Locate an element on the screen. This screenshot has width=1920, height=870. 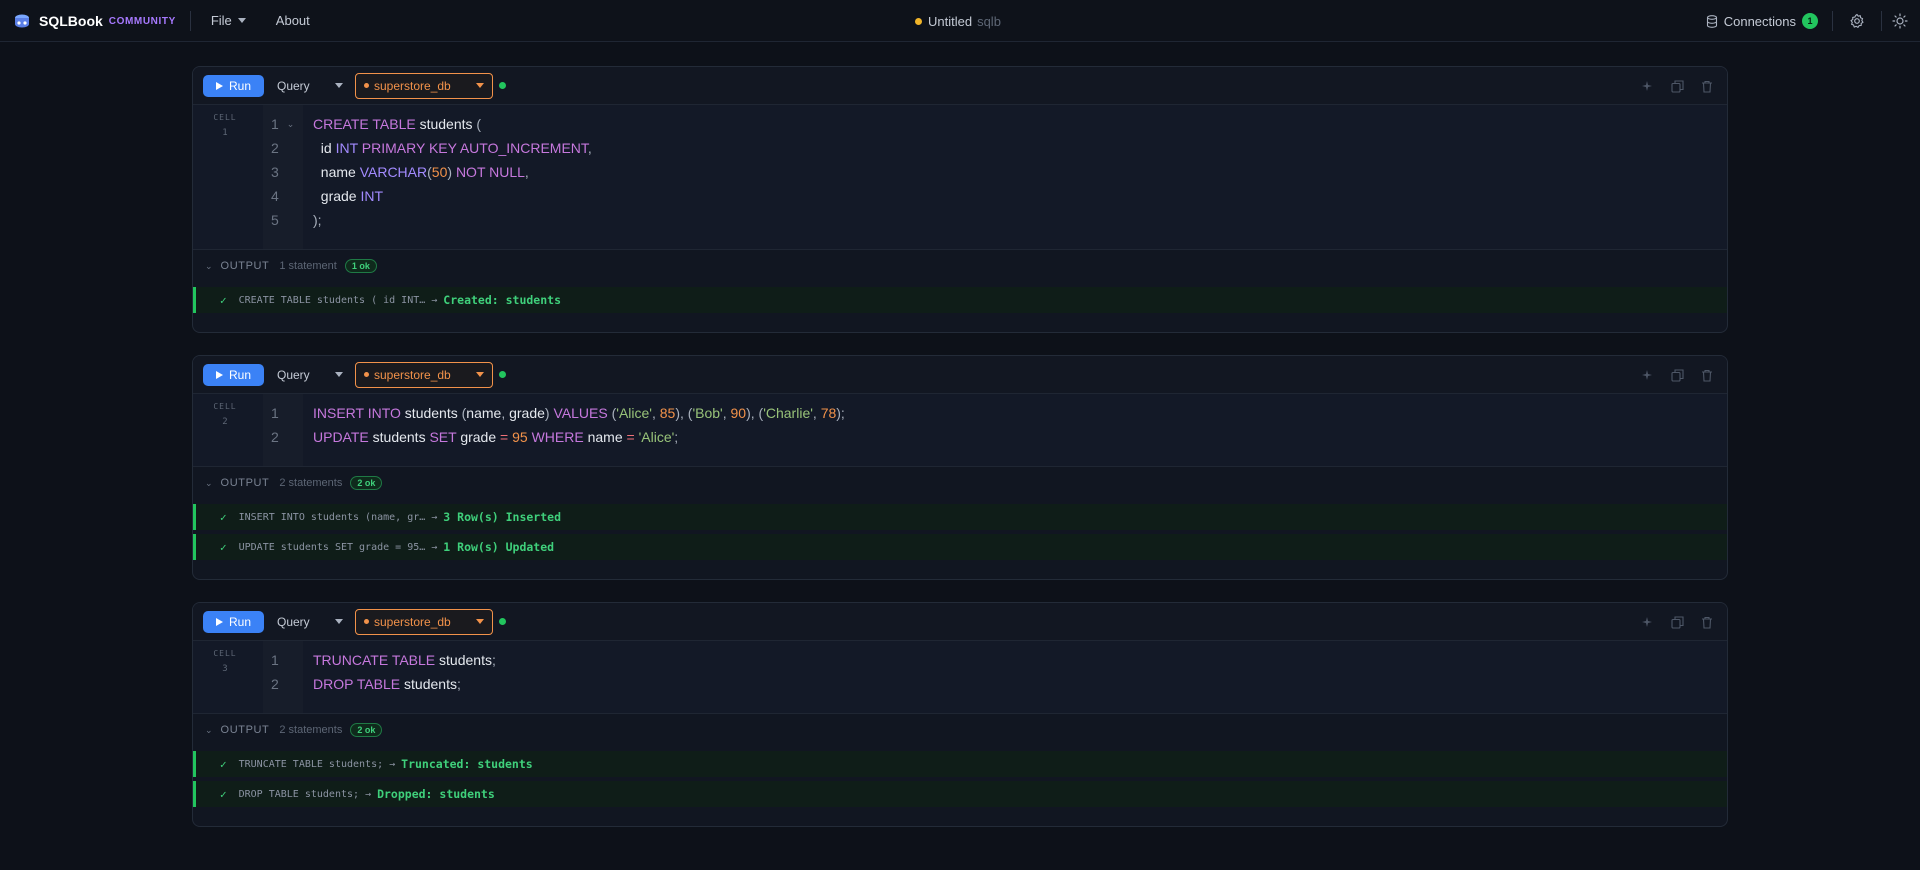
code-token: UPDATE is located at coordinates (341, 437).